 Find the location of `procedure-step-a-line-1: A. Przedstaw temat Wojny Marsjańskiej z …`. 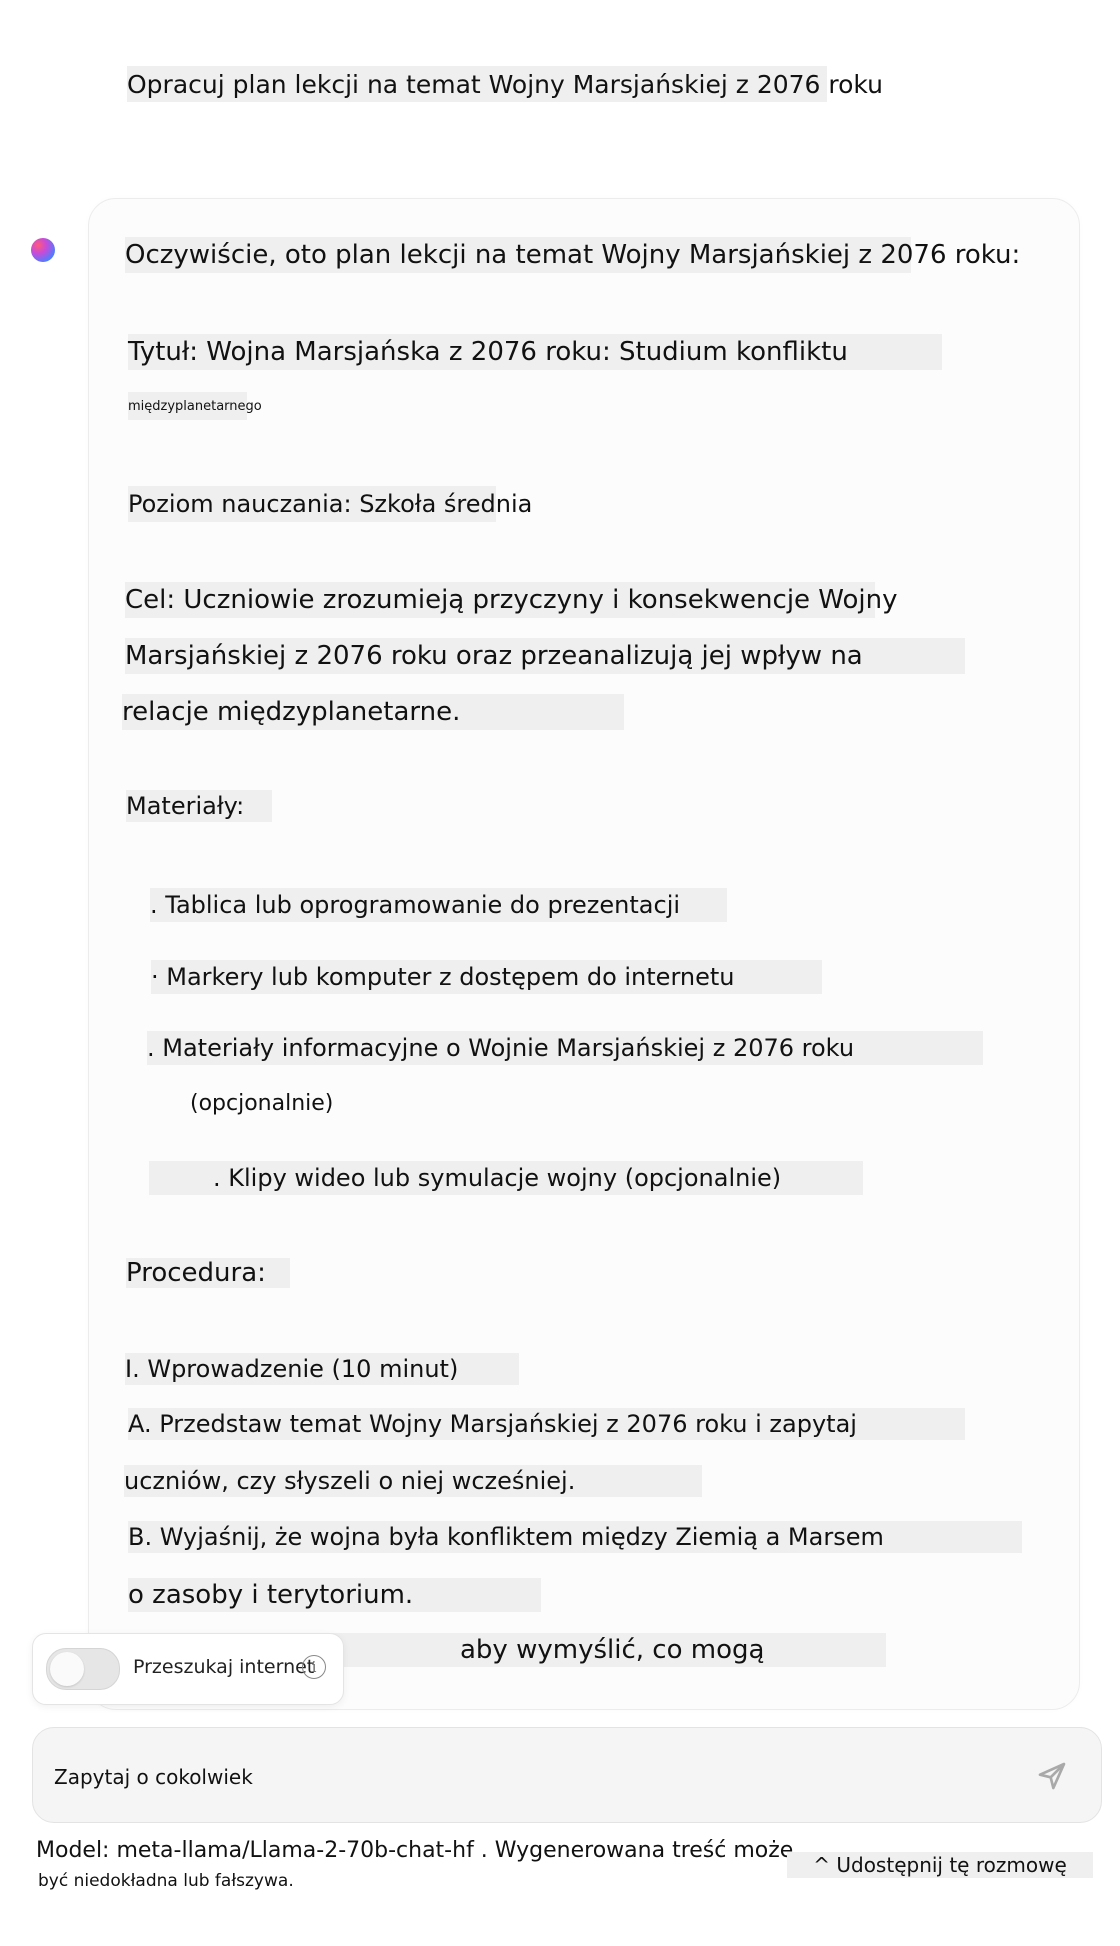

procedure-step-a-line-1: A. Przedstaw temat Wojny Marsjańskiej z … is located at coordinates (546, 1424).